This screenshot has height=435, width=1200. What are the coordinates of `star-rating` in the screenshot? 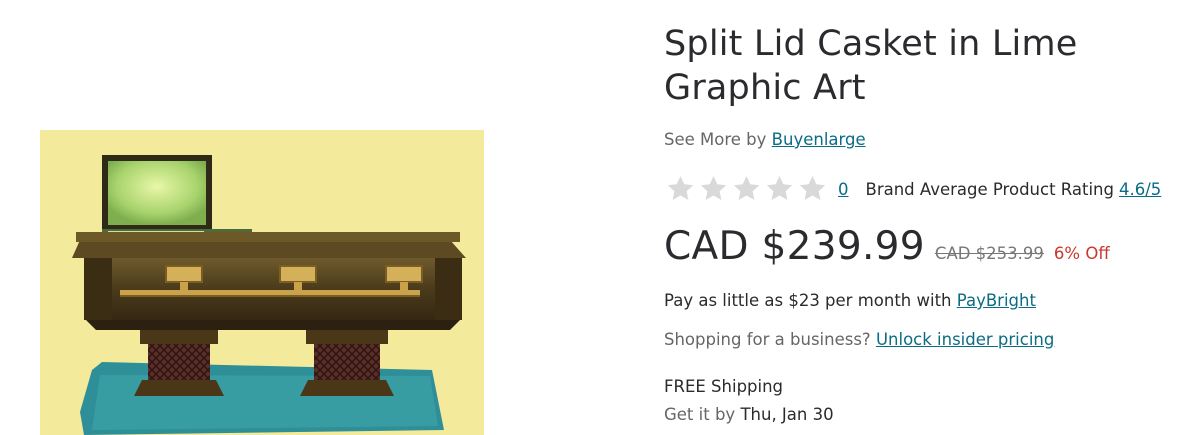 It's located at (746, 189).